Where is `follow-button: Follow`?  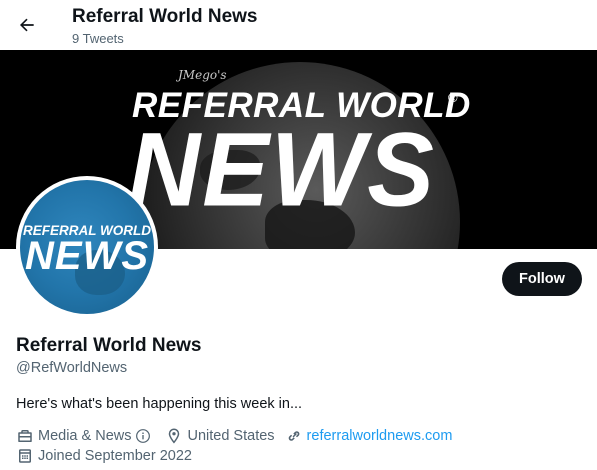 follow-button: Follow is located at coordinates (542, 279).